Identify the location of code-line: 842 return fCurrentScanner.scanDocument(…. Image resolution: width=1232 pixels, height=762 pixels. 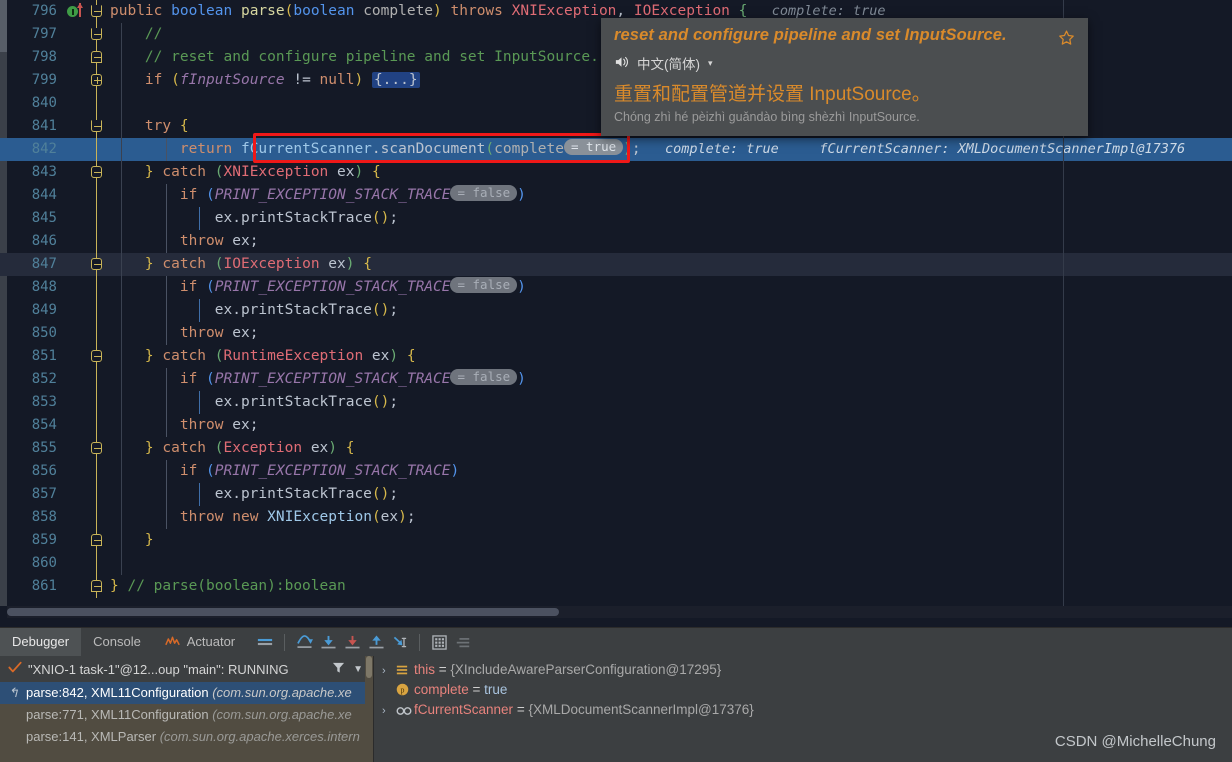
(616, 149).